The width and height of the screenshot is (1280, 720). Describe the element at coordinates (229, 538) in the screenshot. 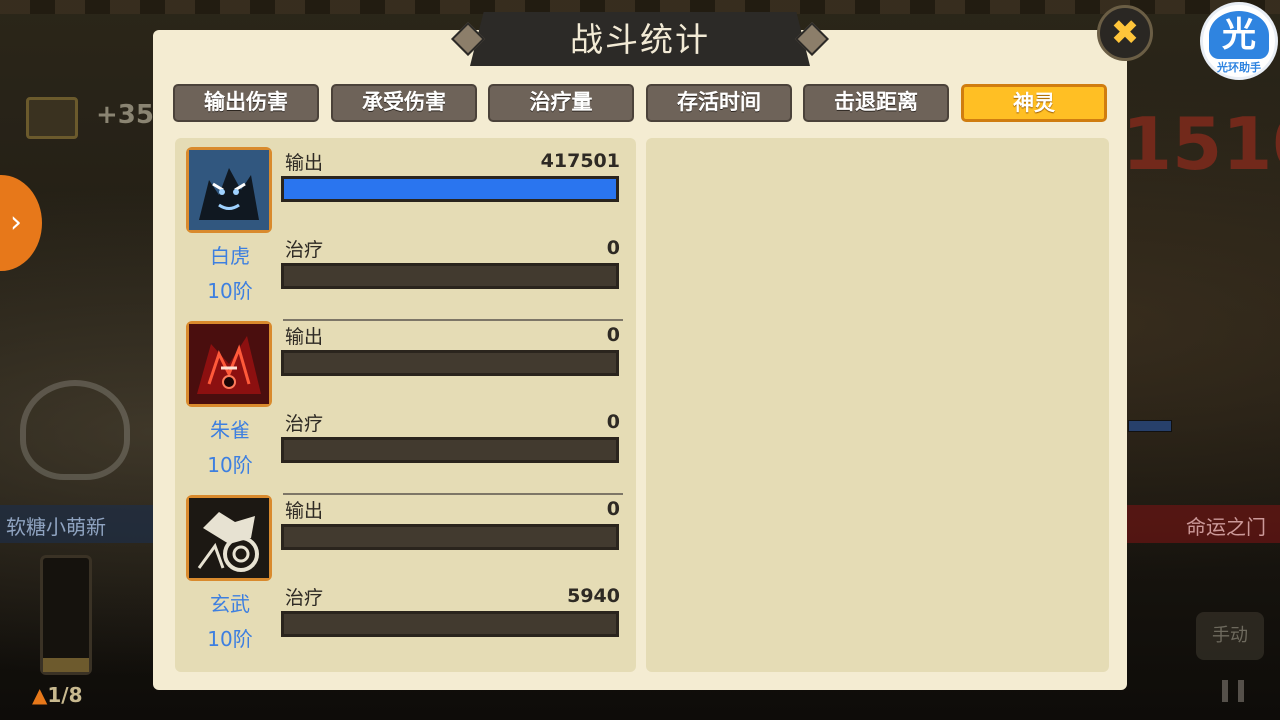

I see `black-tortoise-avatar-icon` at that location.